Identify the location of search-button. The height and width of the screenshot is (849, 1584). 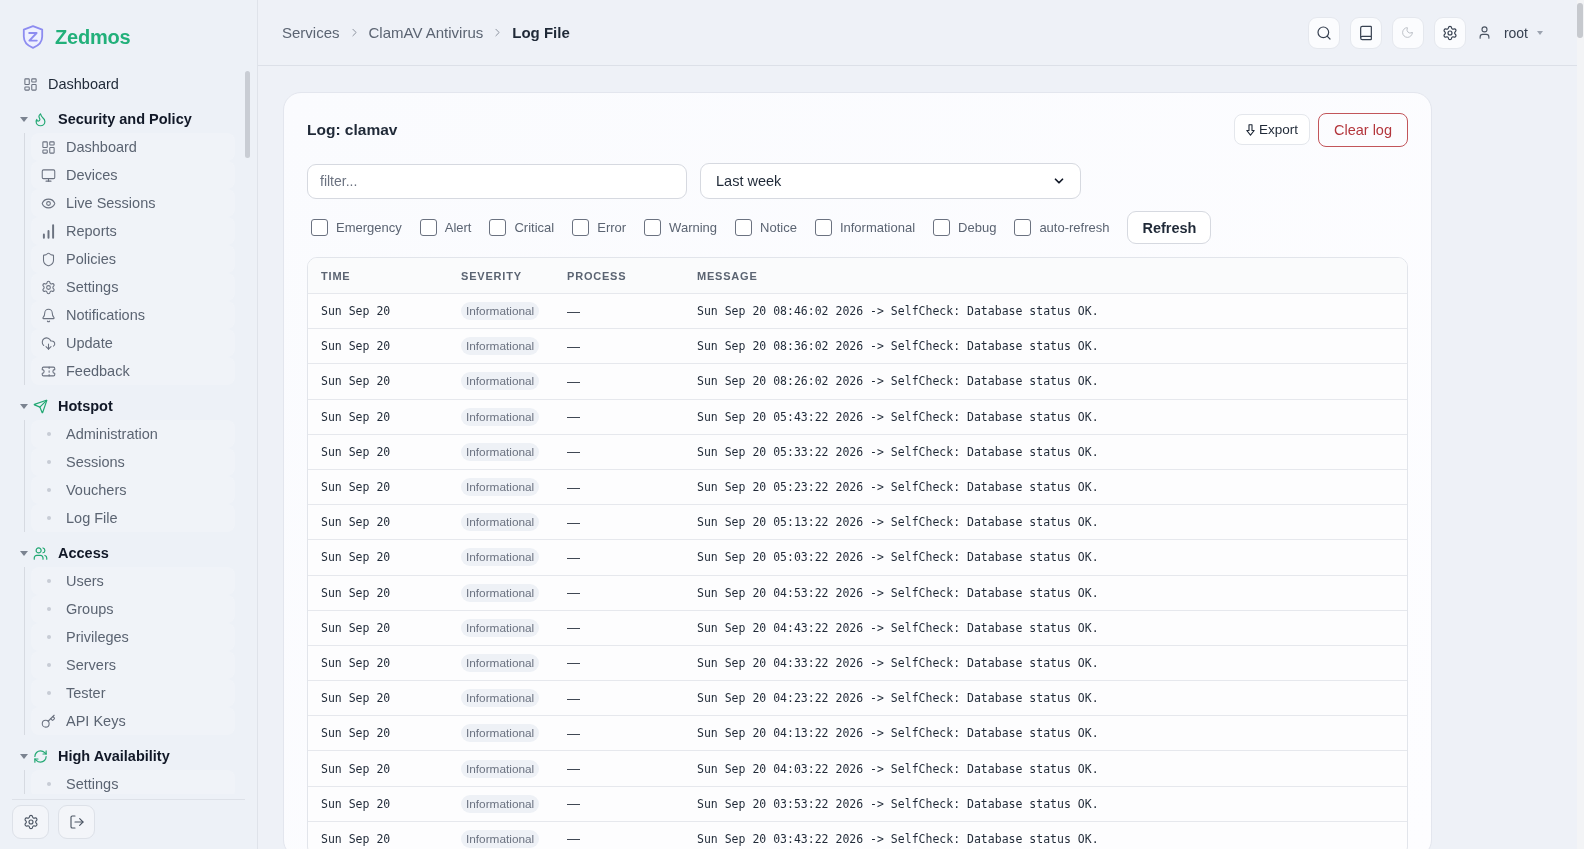
(1323, 32).